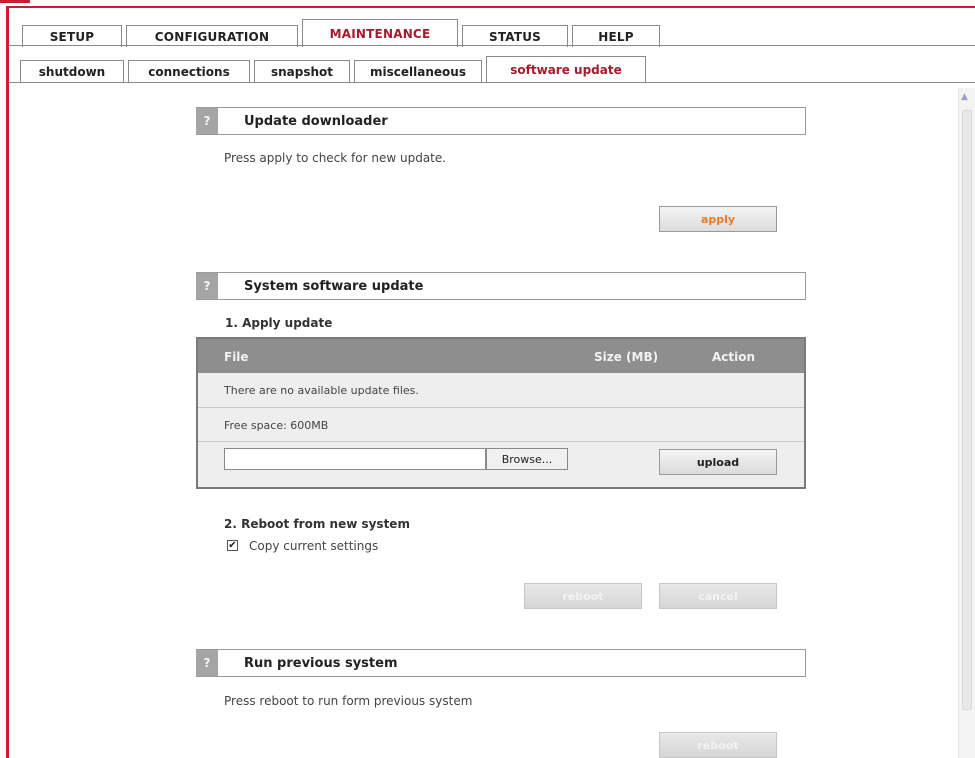  Describe the element at coordinates (492, 45) in the screenshot. I see `main-tab-divider` at that location.